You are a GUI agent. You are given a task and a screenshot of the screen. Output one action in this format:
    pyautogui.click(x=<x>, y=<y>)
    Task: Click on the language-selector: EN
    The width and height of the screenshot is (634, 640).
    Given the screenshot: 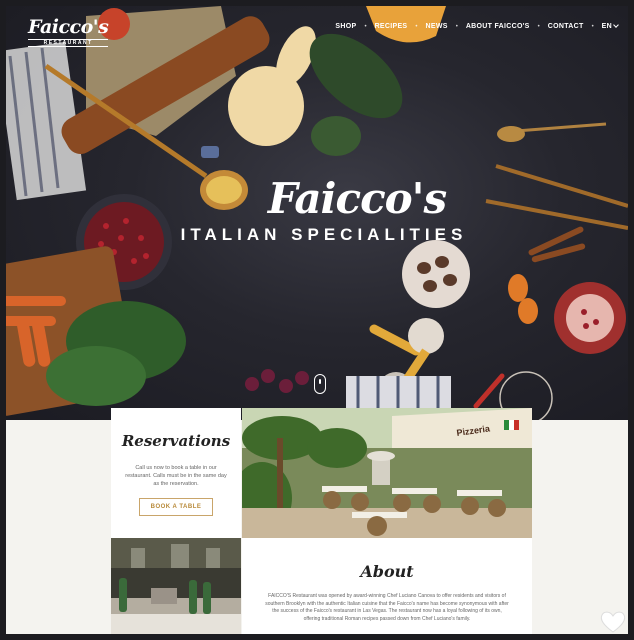 What is the action you would take?
    pyautogui.click(x=610, y=26)
    